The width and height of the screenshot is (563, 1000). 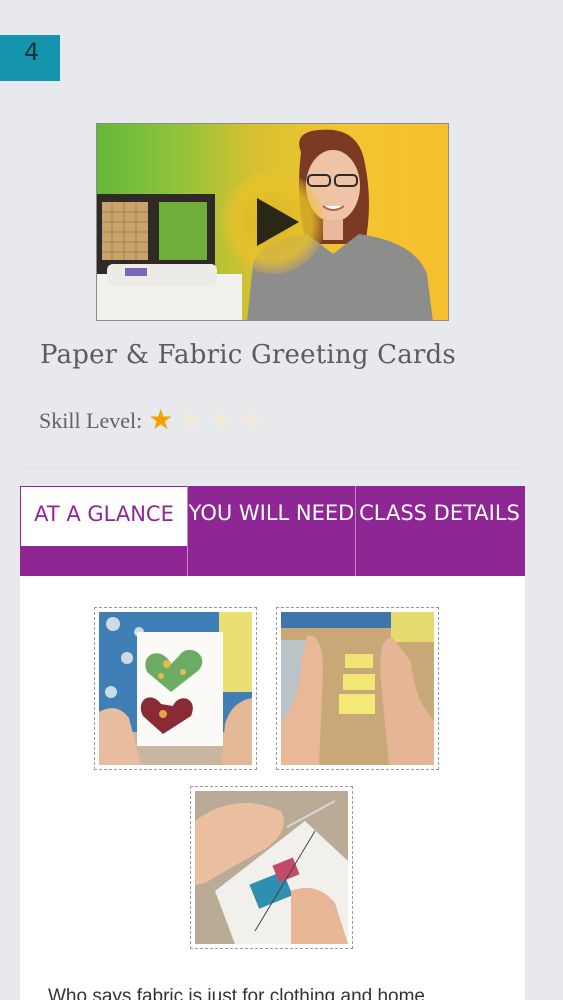 What do you see at coordinates (248, 355) in the screenshot?
I see `class-title: Paper & Fabric Greeting Cards` at bounding box center [248, 355].